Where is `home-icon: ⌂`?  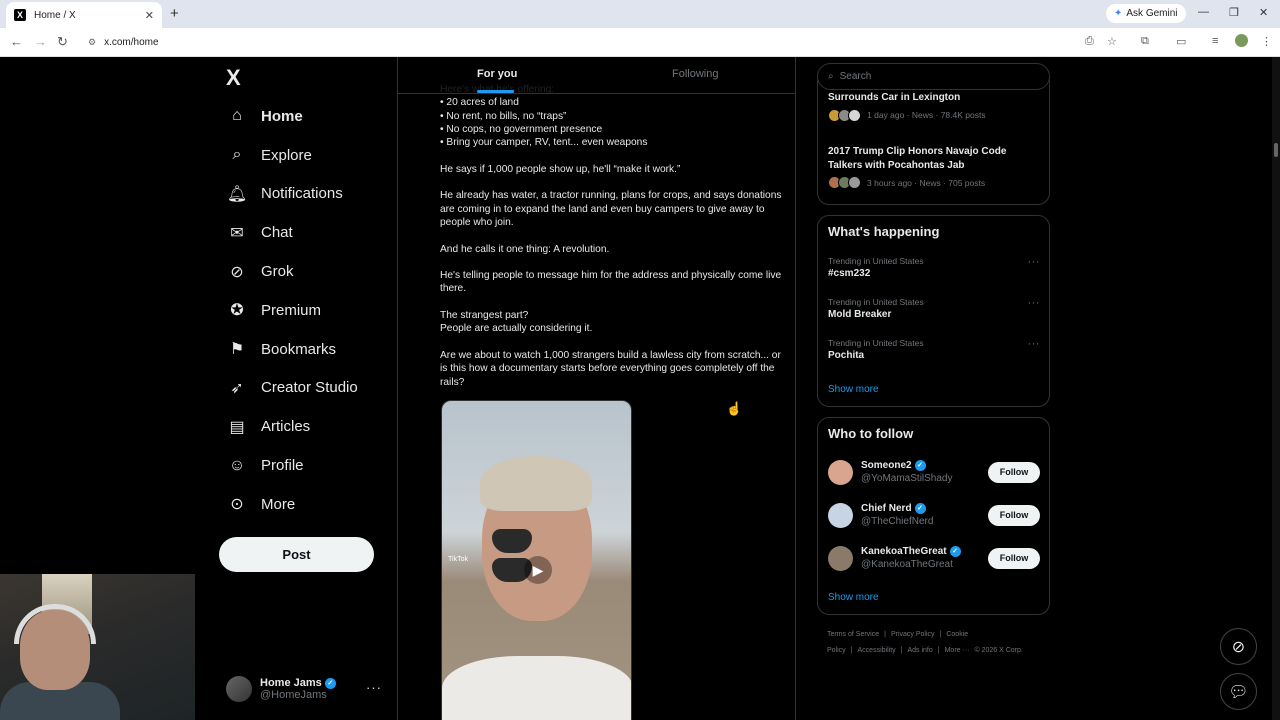 home-icon: ⌂ is located at coordinates (237, 116).